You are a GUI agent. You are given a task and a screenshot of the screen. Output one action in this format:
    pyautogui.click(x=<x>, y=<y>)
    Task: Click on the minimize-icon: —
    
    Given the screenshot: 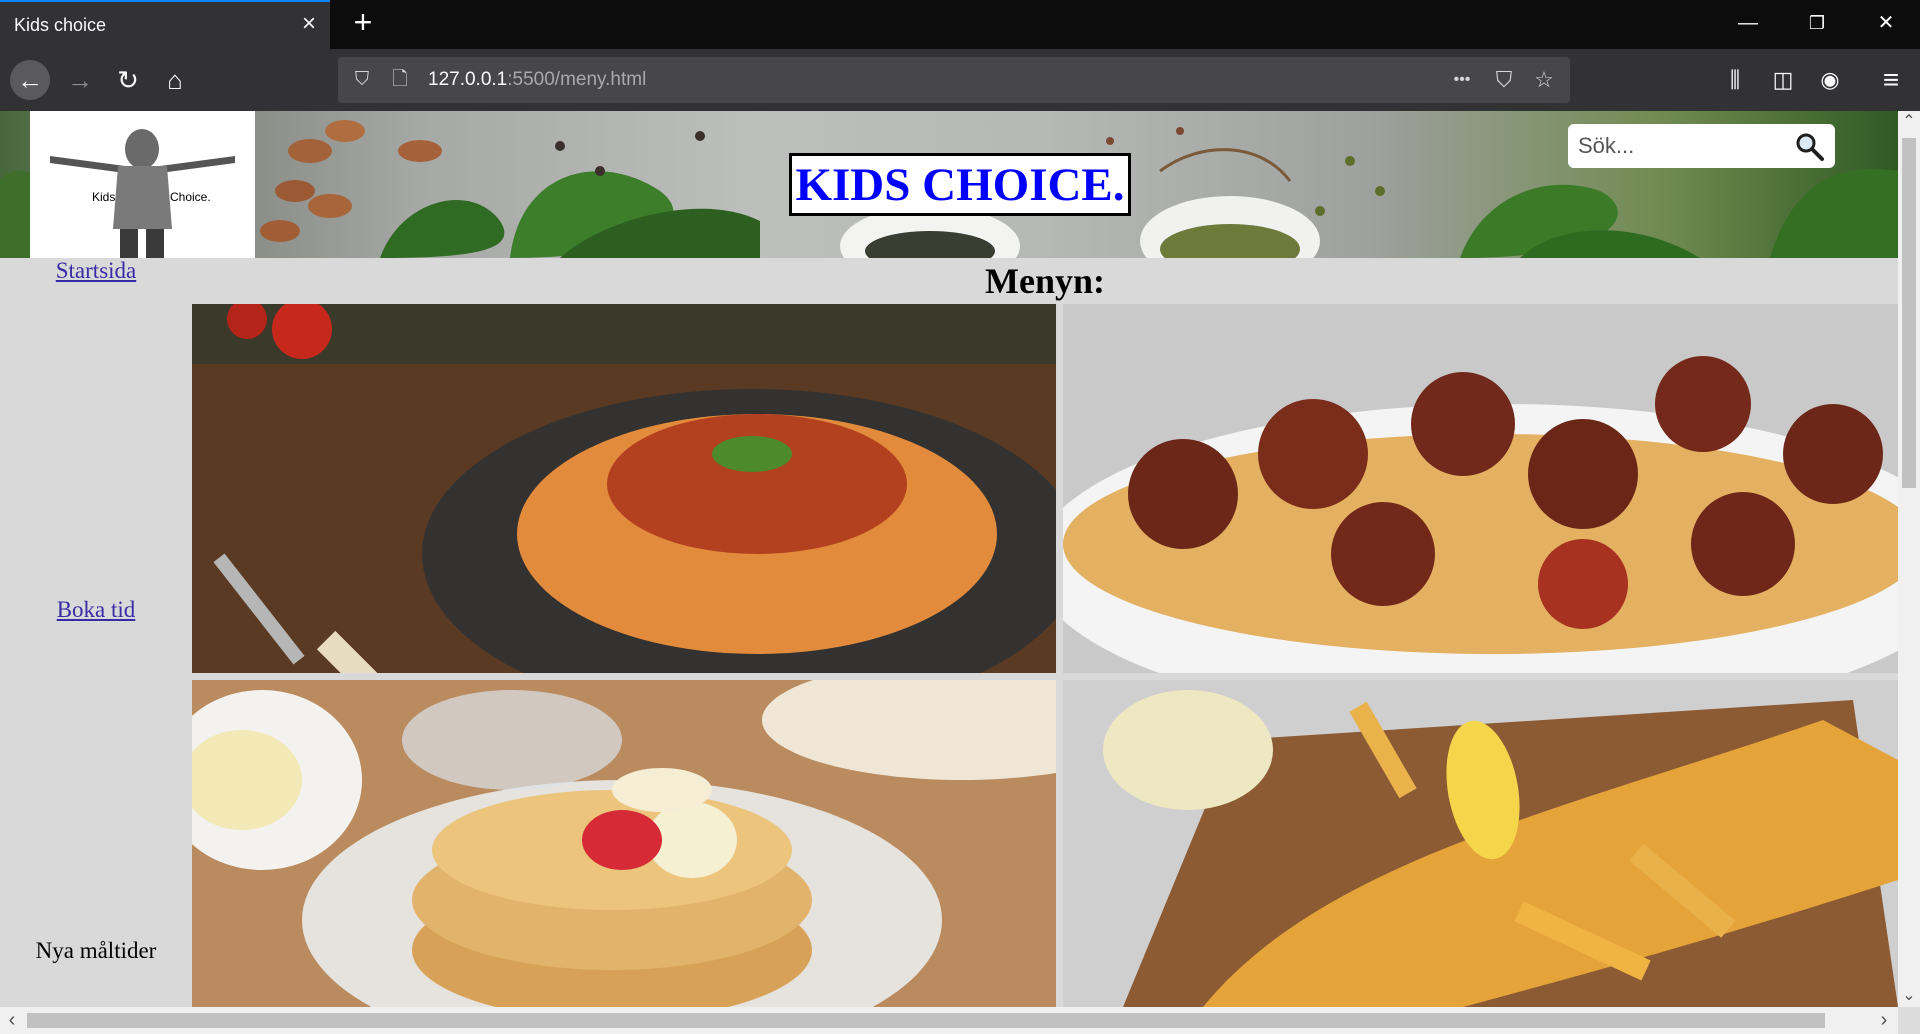 What is the action you would take?
    pyautogui.click(x=1748, y=23)
    